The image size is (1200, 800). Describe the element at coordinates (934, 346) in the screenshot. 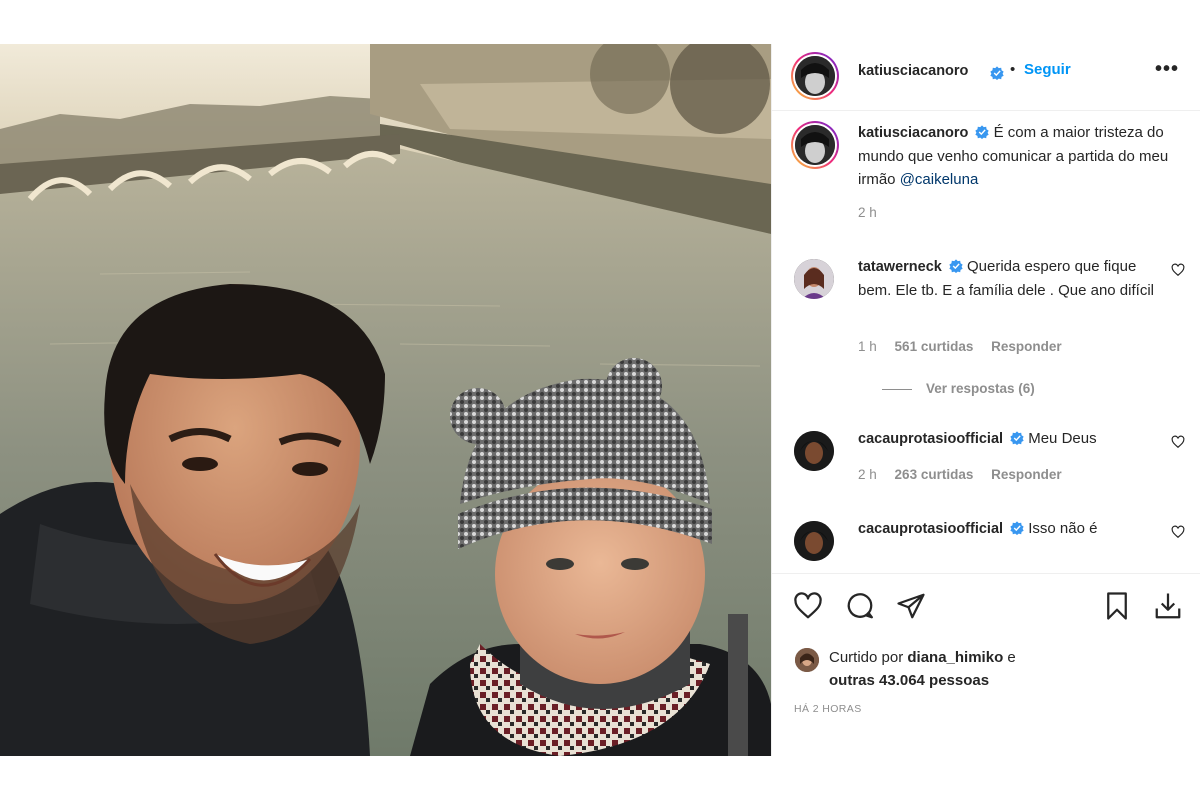

I see `comment-likes: 561 curtidas` at that location.